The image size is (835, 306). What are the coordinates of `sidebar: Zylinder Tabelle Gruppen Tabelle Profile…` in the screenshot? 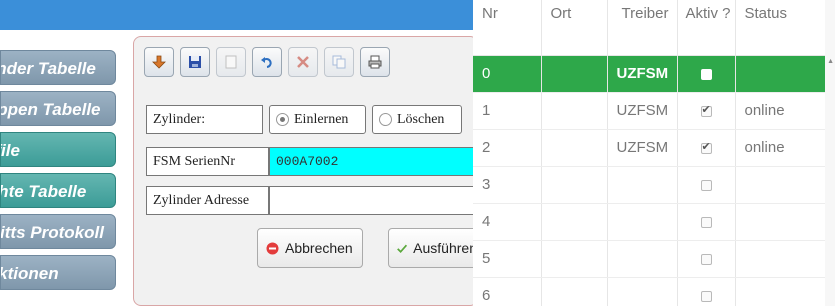 It's located at (62, 171).